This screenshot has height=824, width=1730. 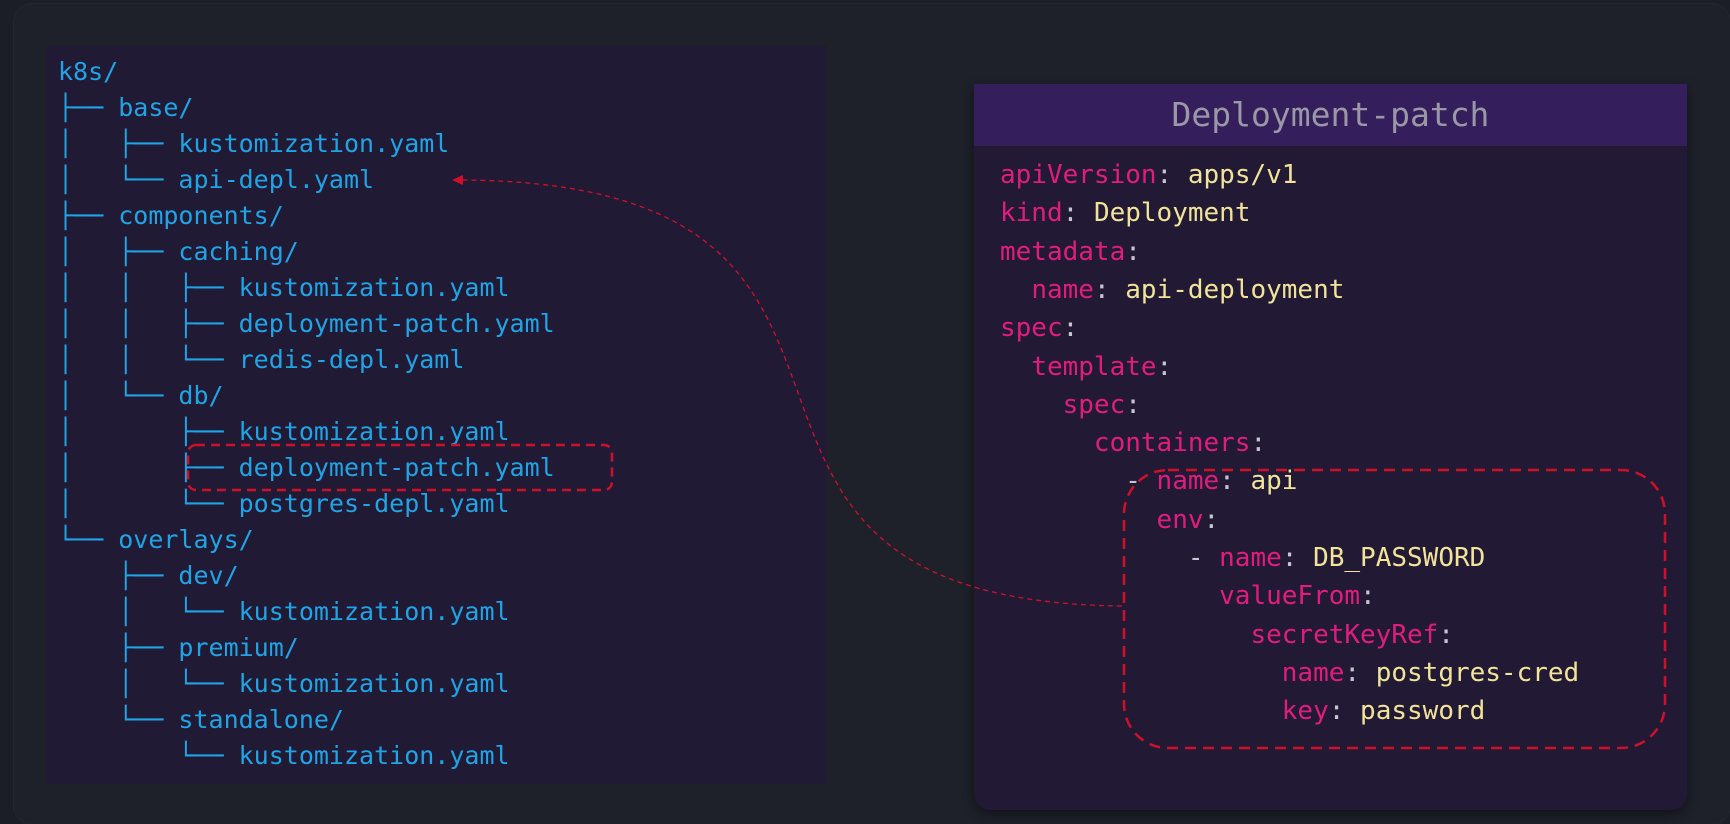 I want to click on tree-entry: │ └── db/, so click(x=141, y=396).